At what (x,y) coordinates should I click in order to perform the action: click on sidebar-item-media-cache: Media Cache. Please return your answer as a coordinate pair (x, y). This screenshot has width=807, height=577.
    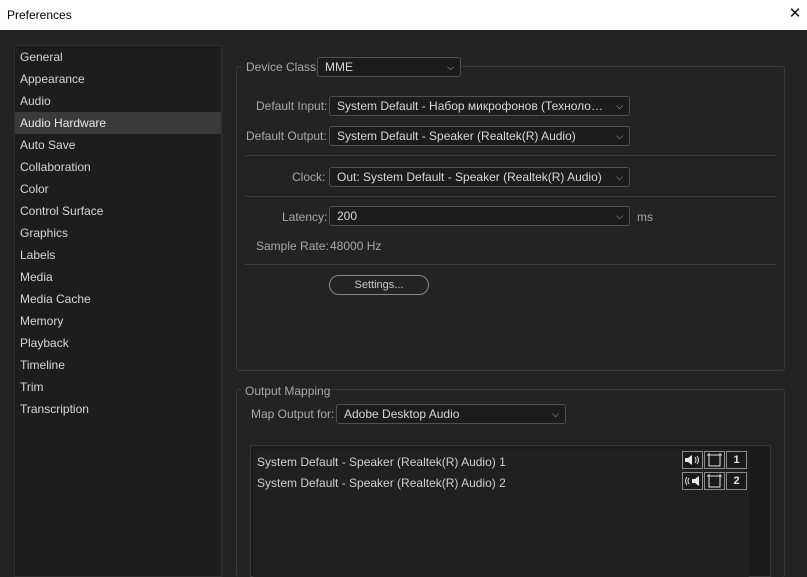
    Looking at the image, I should click on (118, 299).